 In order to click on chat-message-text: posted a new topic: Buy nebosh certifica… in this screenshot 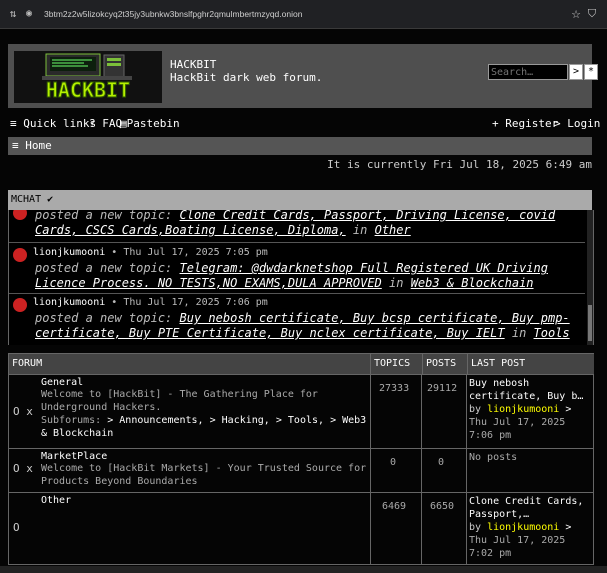, I will do `click(305, 326)`.